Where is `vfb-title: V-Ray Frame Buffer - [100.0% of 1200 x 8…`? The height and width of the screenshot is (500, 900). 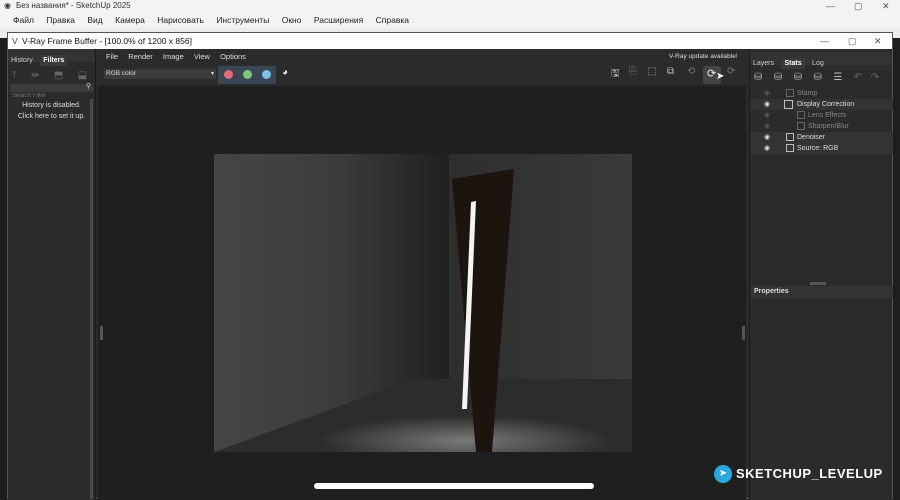 vfb-title: V-Ray Frame Buffer - [100.0% of 1200 x 8… is located at coordinates (107, 41).